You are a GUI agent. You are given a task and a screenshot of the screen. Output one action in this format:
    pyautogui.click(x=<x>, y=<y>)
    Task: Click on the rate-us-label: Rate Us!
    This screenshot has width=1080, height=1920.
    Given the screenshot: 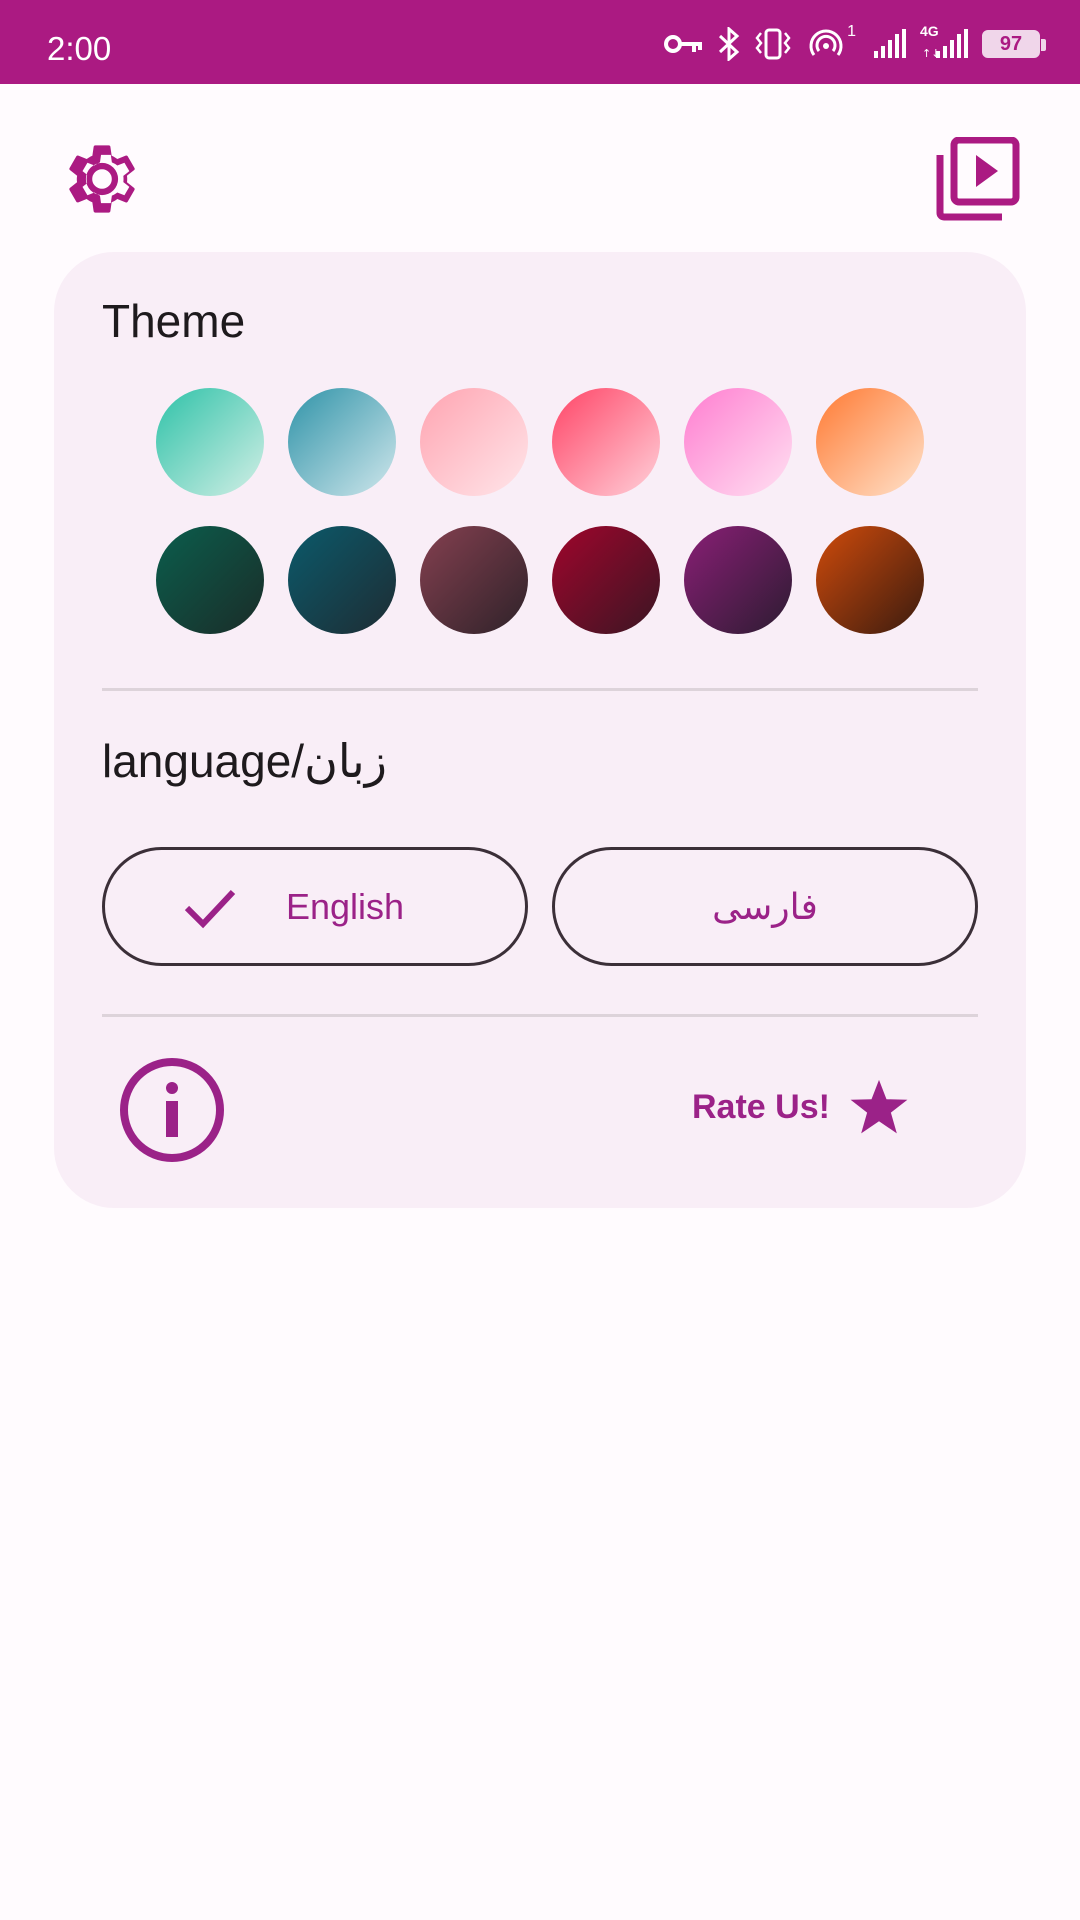 What is the action you would take?
    pyautogui.click(x=761, y=1106)
    